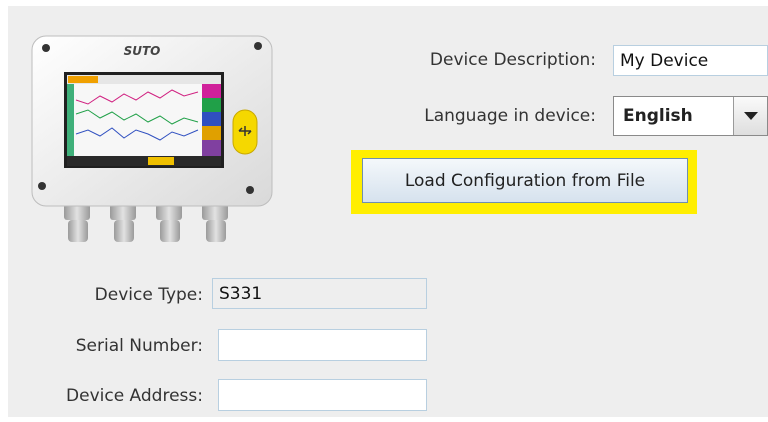 The image size is (768, 422). What do you see at coordinates (510, 116) in the screenshot?
I see `language-label: Language in device:` at bounding box center [510, 116].